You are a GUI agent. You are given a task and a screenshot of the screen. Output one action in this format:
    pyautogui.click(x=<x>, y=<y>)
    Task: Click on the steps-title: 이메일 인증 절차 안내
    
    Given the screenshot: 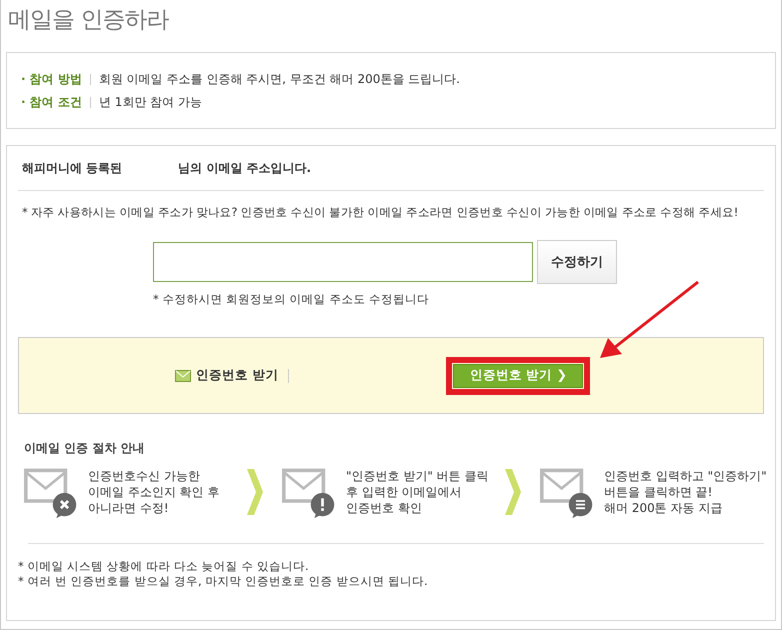 What is the action you would take?
    pyautogui.click(x=85, y=448)
    